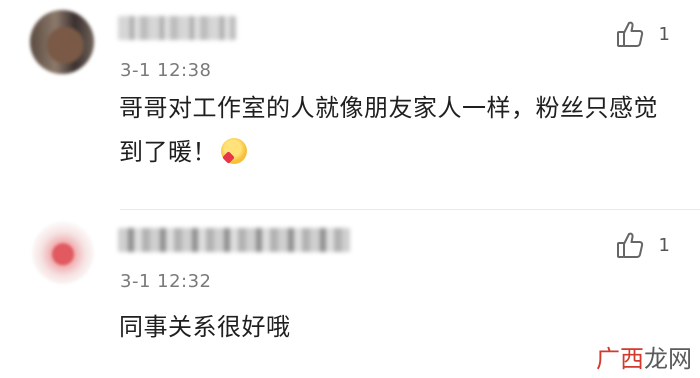  What do you see at coordinates (166, 281) in the screenshot?
I see `comment-timestamp: 3-1 12:32` at bounding box center [166, 281].